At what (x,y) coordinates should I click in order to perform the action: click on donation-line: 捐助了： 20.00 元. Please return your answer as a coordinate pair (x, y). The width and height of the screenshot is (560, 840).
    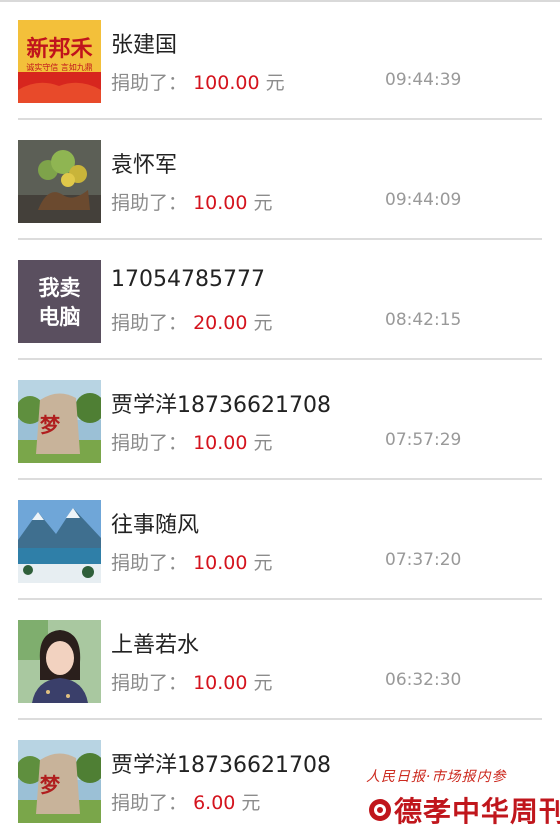
    Looking at the image, I should click on (192, 321).